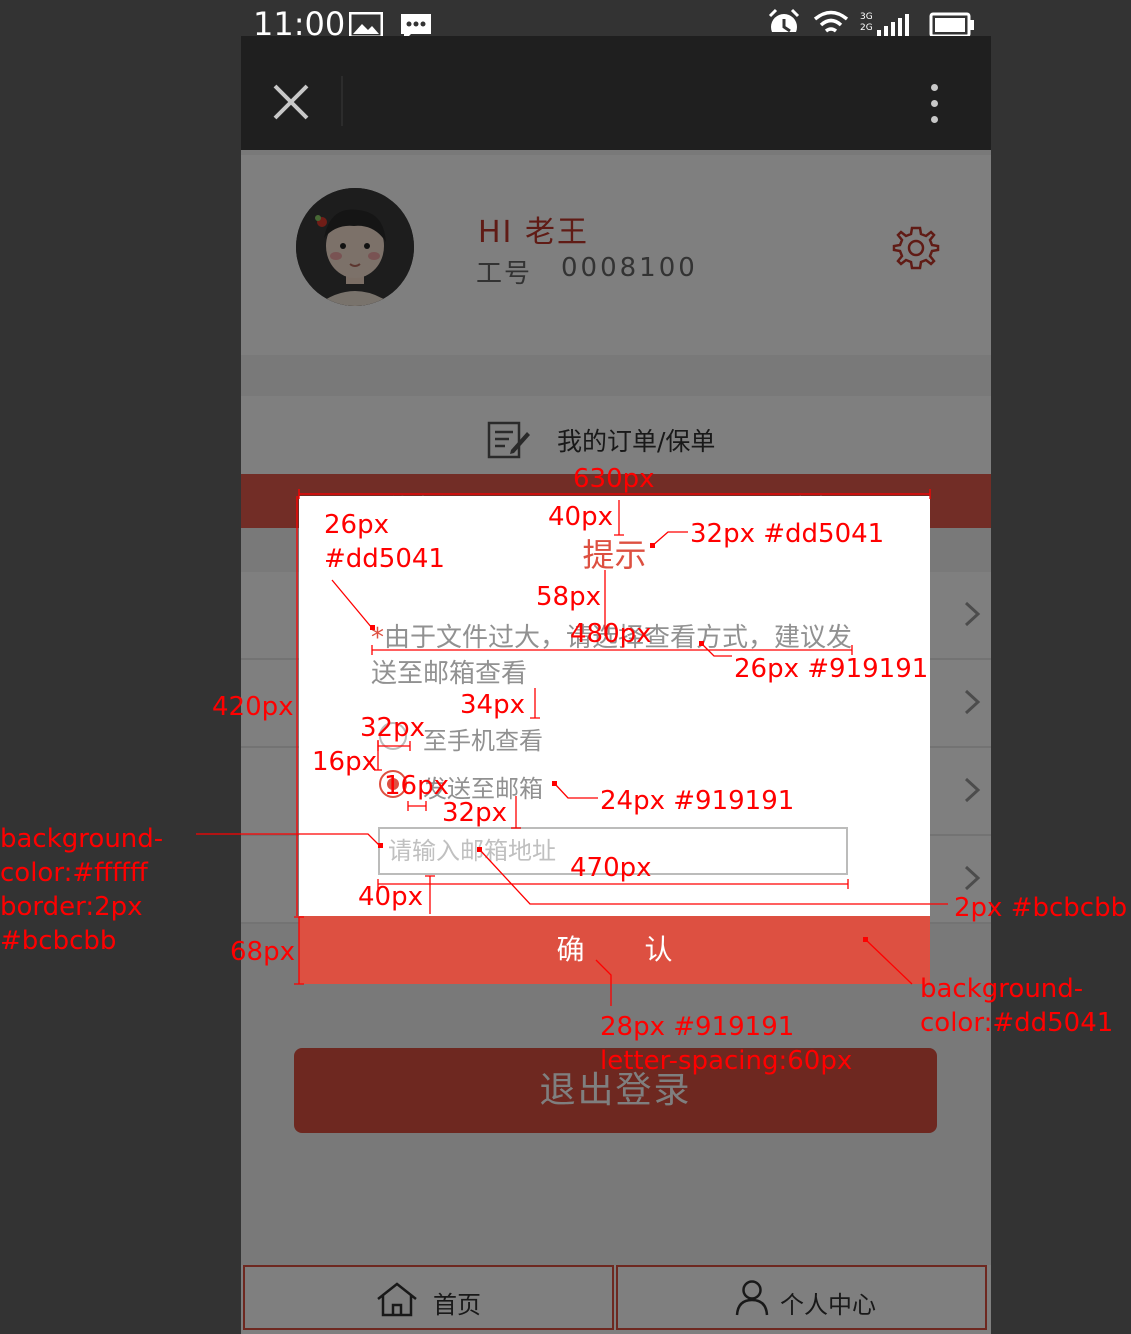 The height and width of the screenshot is (1334, 1131). Describe the element at coordinates (58, 941) in the screenshot. I see `annotation: #bcbcbb` at that location.